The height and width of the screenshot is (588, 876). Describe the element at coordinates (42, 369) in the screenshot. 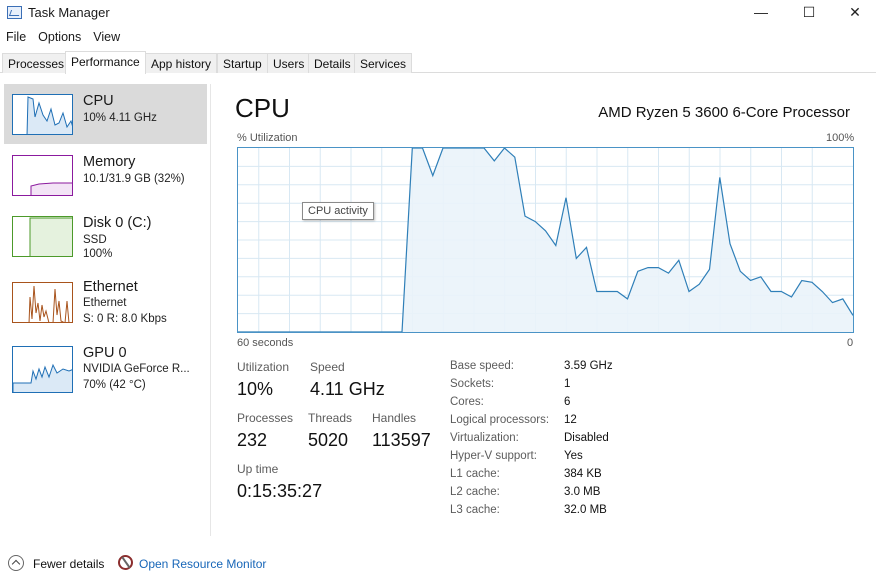

I see `gpu-thumbnail-graph` at that location.